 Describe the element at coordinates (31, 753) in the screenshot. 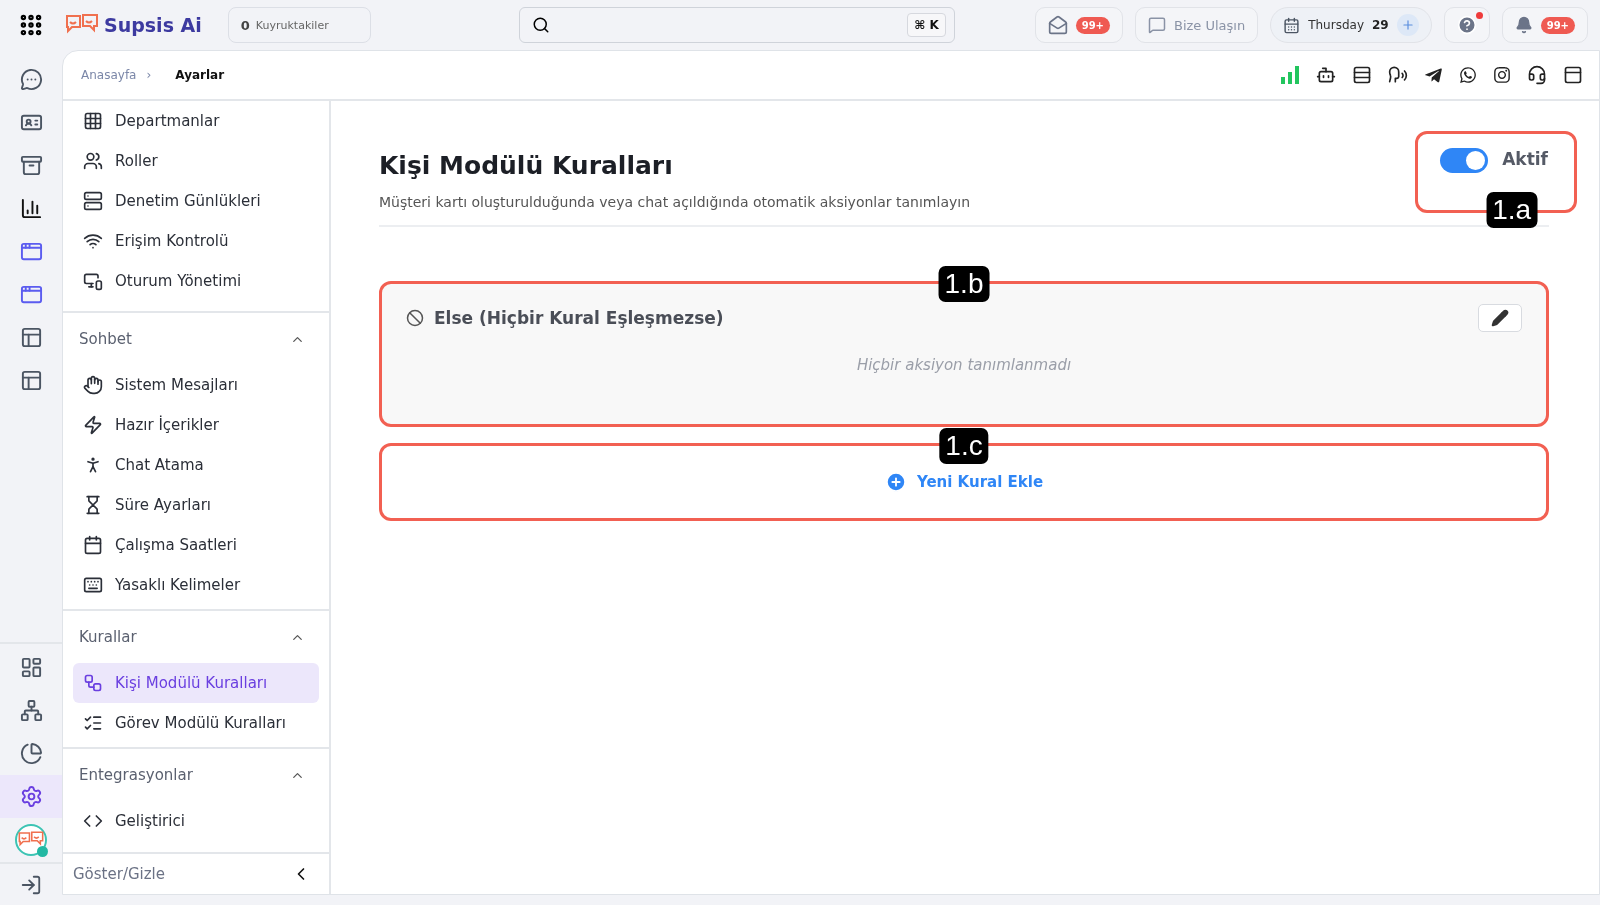

I see `pie-chart-icon` at that location.